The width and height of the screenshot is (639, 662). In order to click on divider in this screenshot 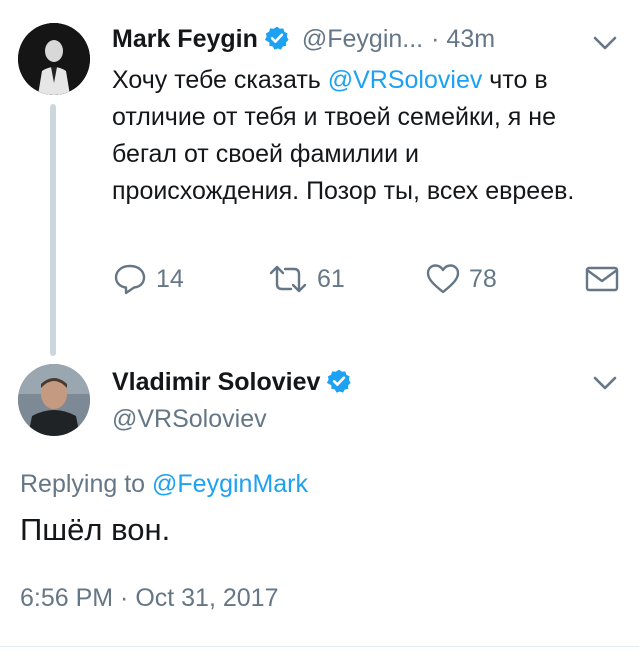, I will do `click(319, 646)`.